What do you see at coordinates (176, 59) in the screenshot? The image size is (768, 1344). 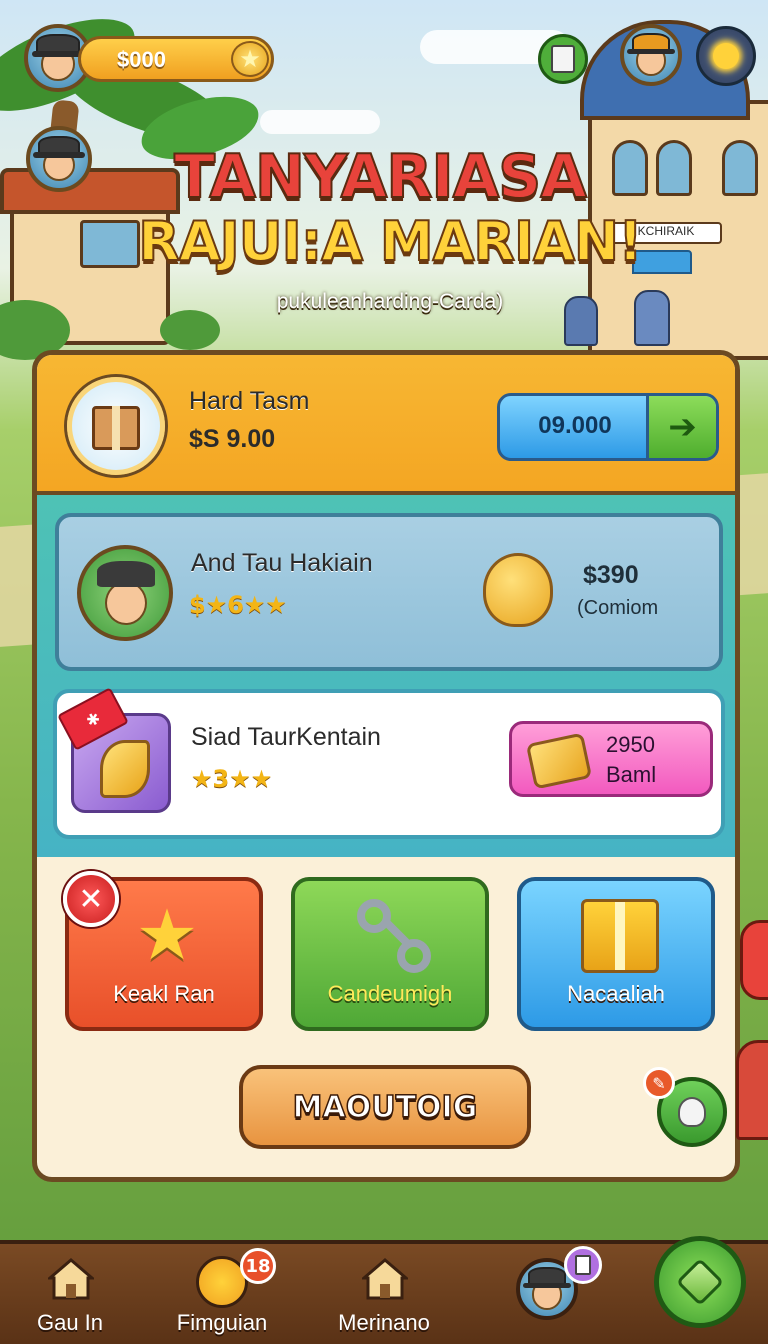 I see `coin-counter: $000 ★` at bounding box center [176, 59].